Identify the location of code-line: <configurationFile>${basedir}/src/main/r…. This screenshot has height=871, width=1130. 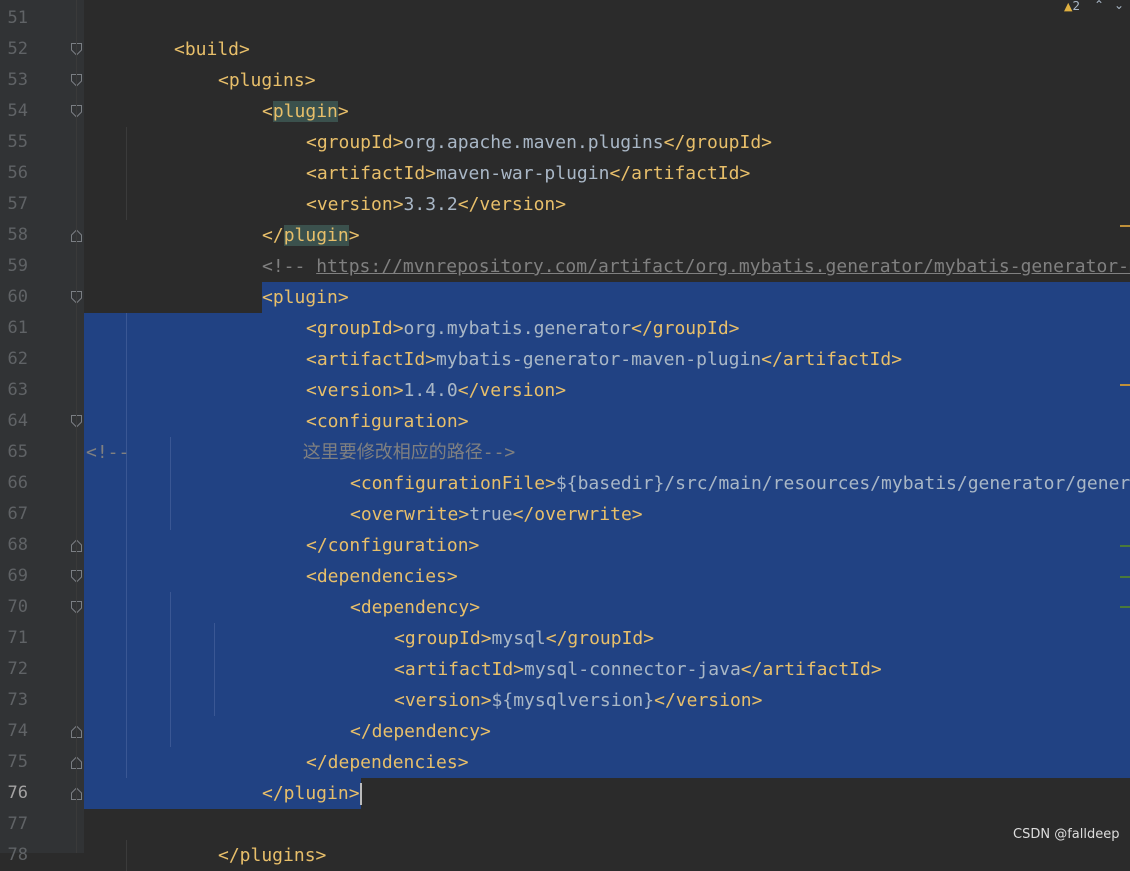
(607, 483).